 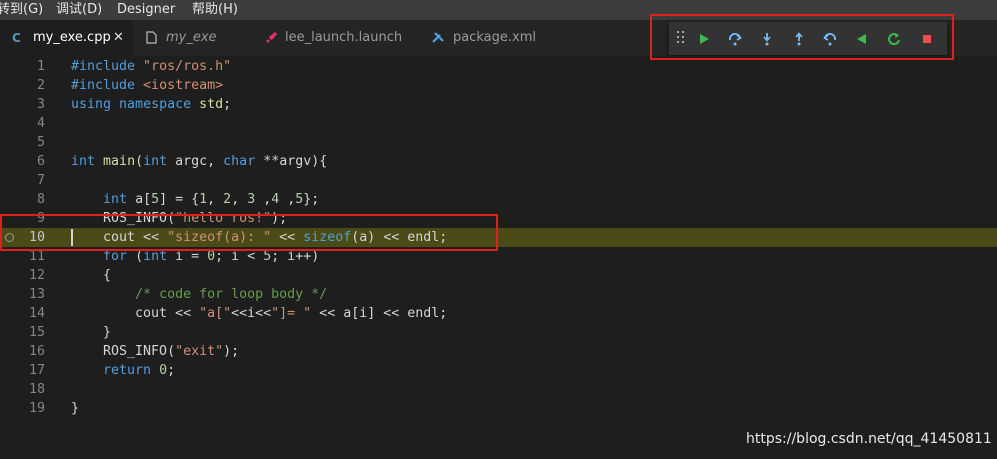 I want to click on menu-designer: Designer, so click(x=146, y=10).